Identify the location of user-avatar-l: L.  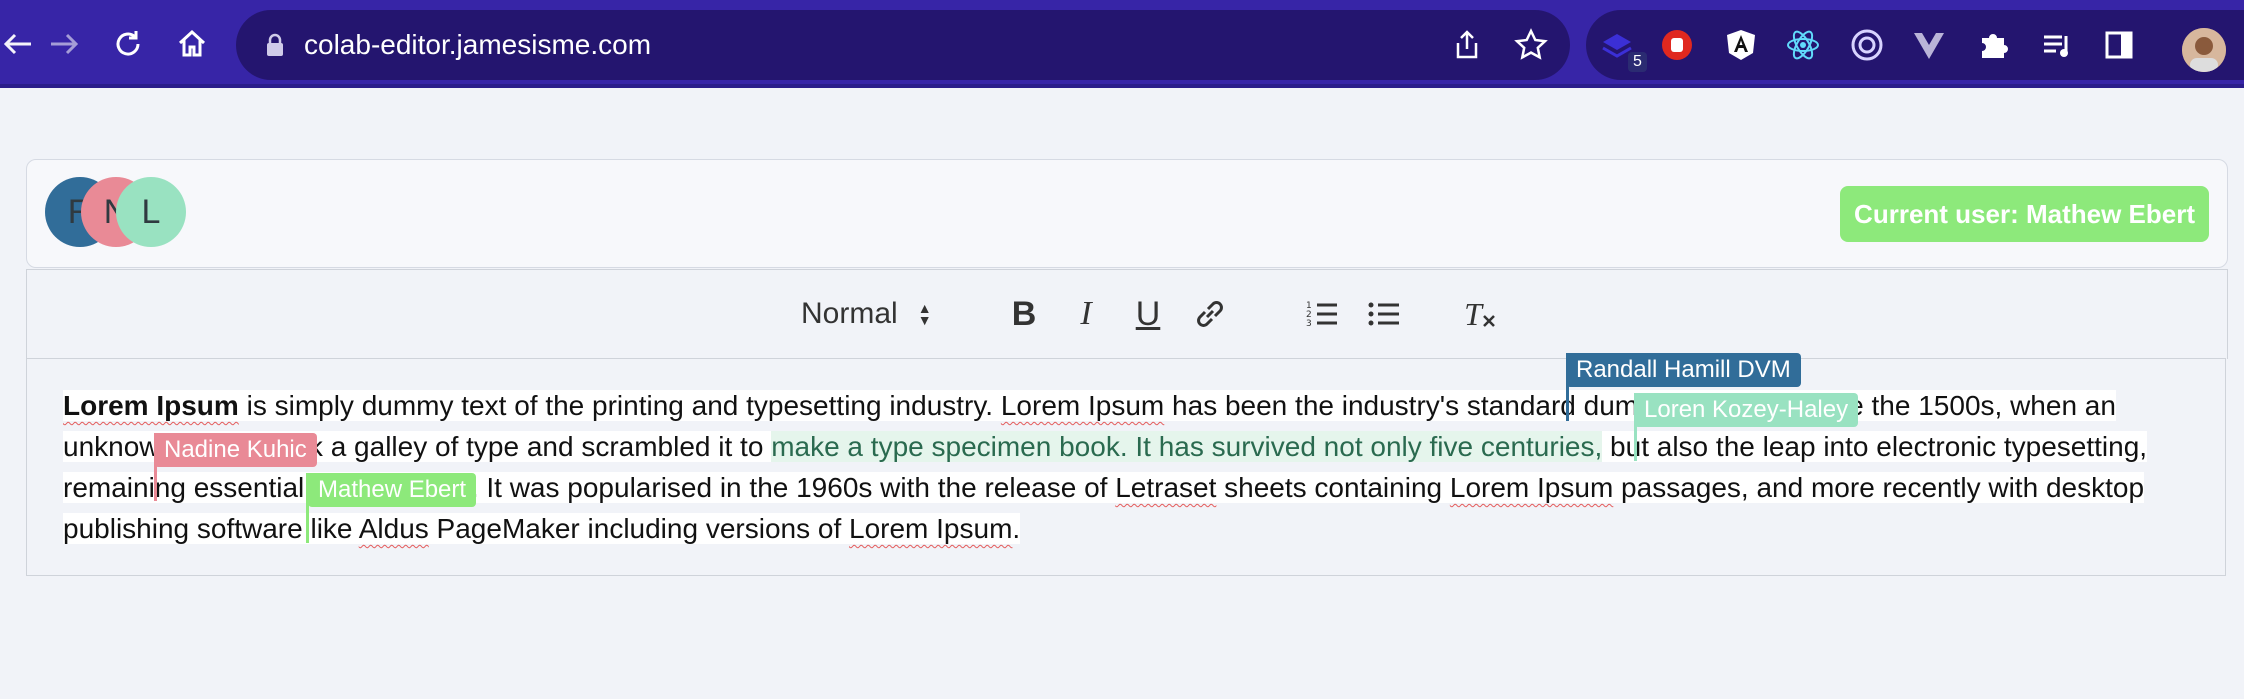
(151, 212).